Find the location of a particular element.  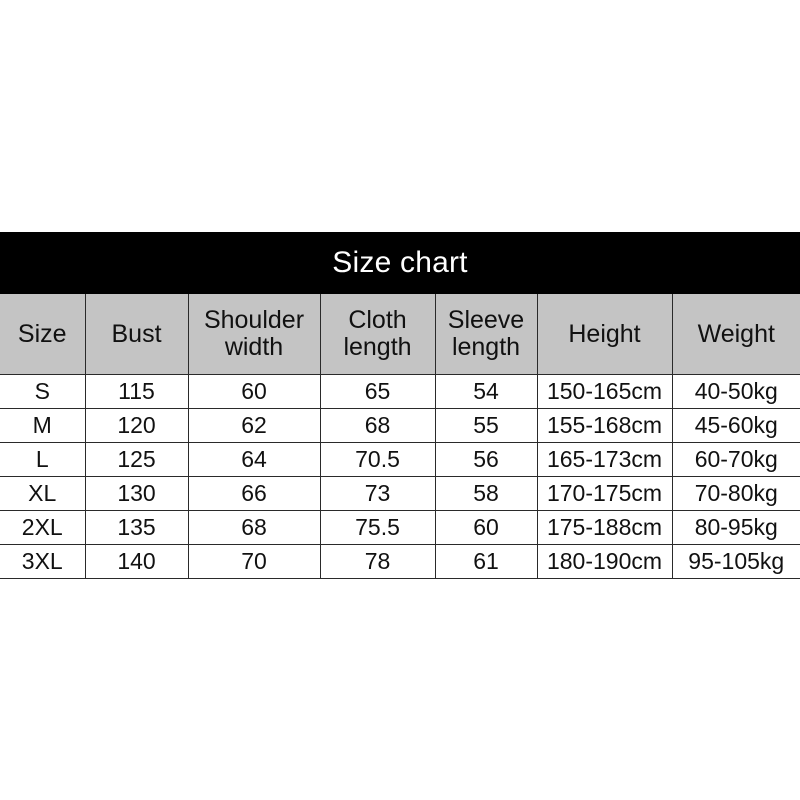

cell-cloth-length: 65 is located at coordinates (377, 391).